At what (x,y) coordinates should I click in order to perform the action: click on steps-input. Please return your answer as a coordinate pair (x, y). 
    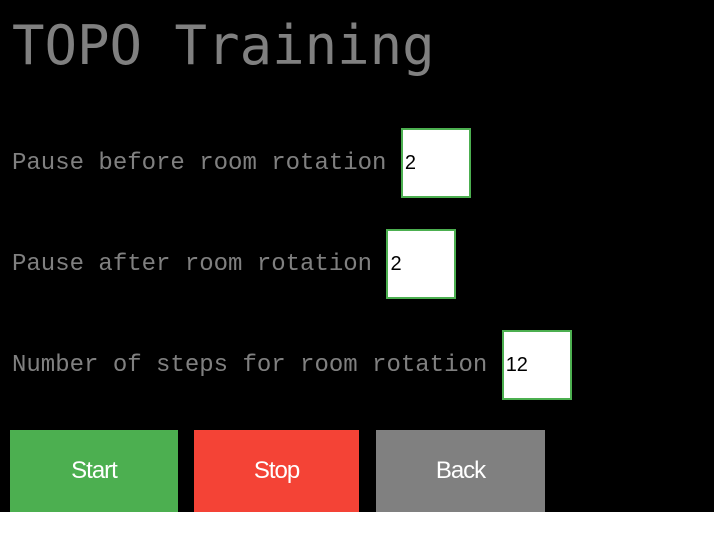
    Looking at the image, I should click on (536, 365).